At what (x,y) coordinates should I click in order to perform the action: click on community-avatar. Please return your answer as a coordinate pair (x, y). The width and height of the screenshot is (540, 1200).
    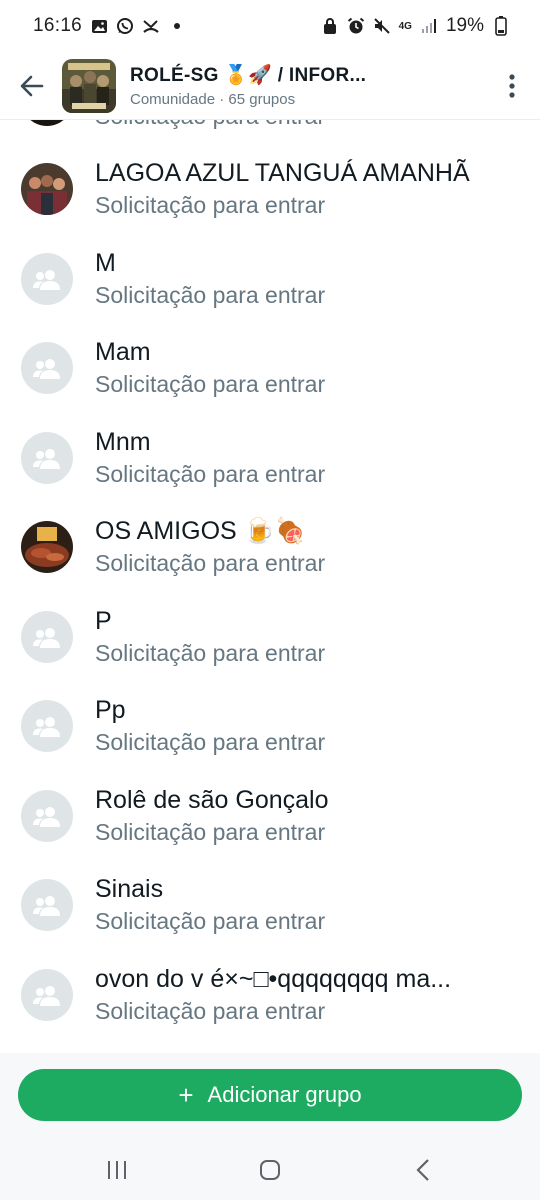
    Looking at the image, I should click on (89, 85).